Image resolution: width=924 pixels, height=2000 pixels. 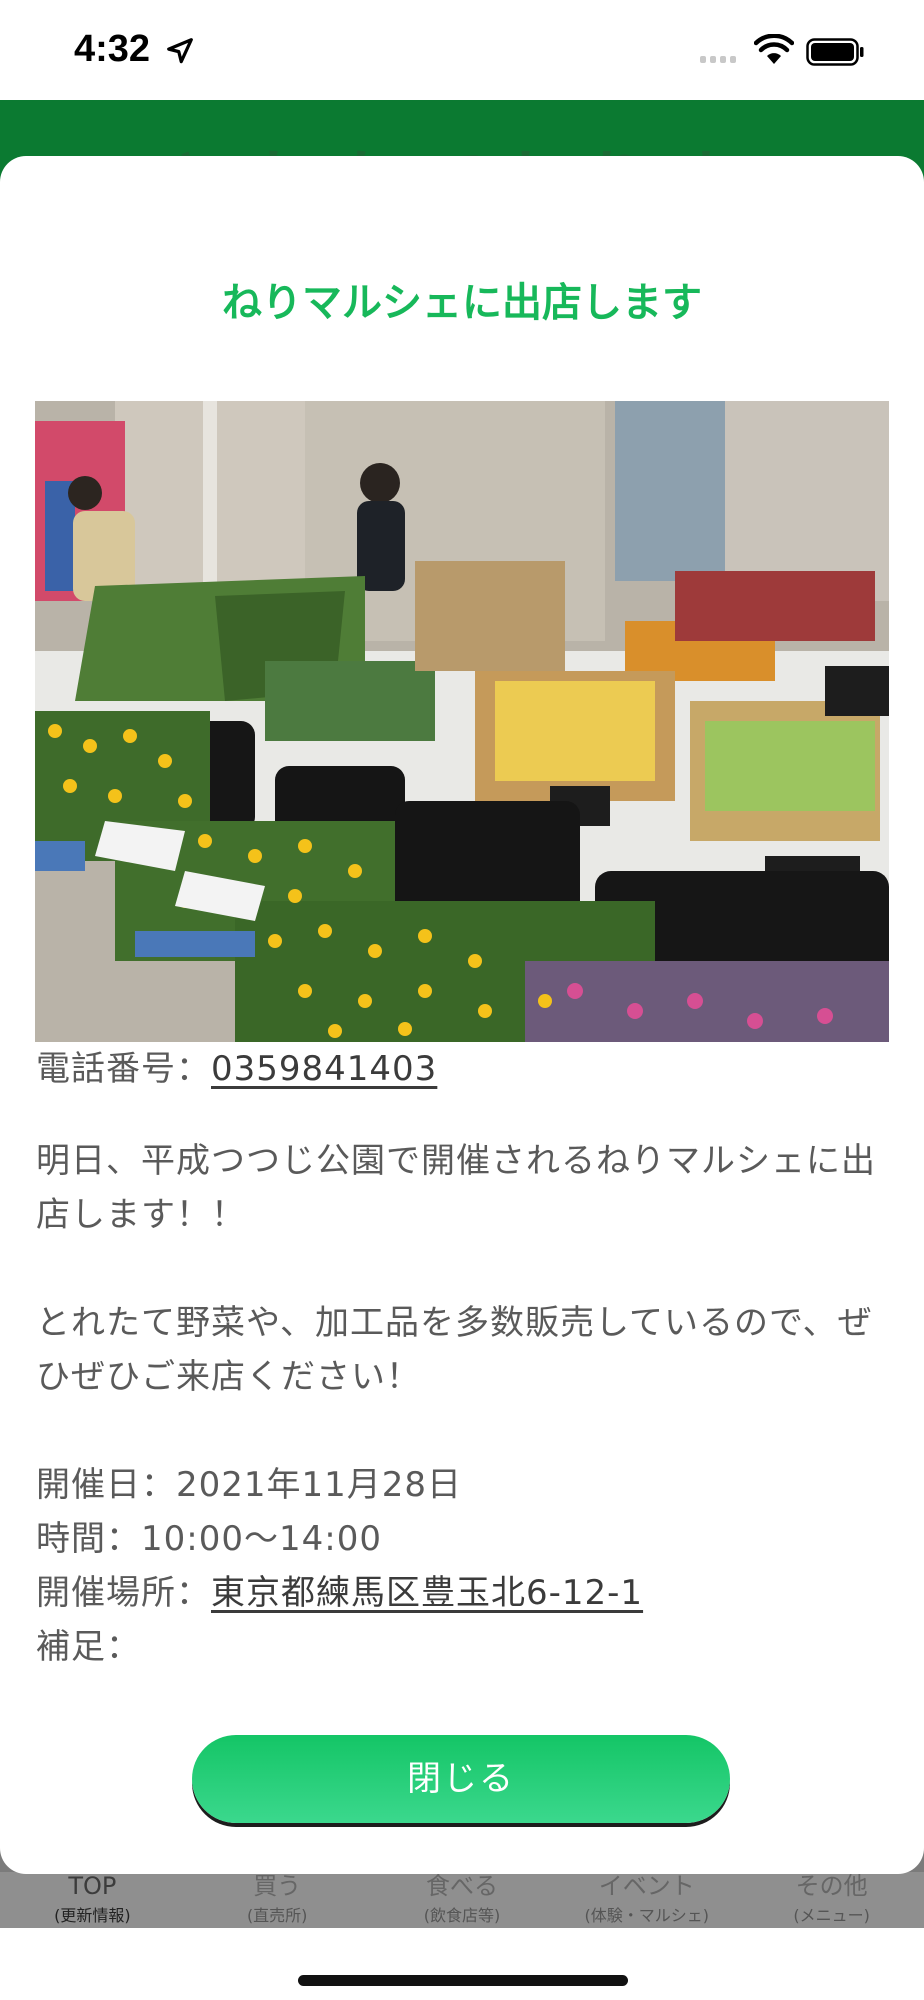 What do you see at coordinates (92, 1886) in the screenshot?
I see `tab-label: TOP` at bounding box center [92, 1886].